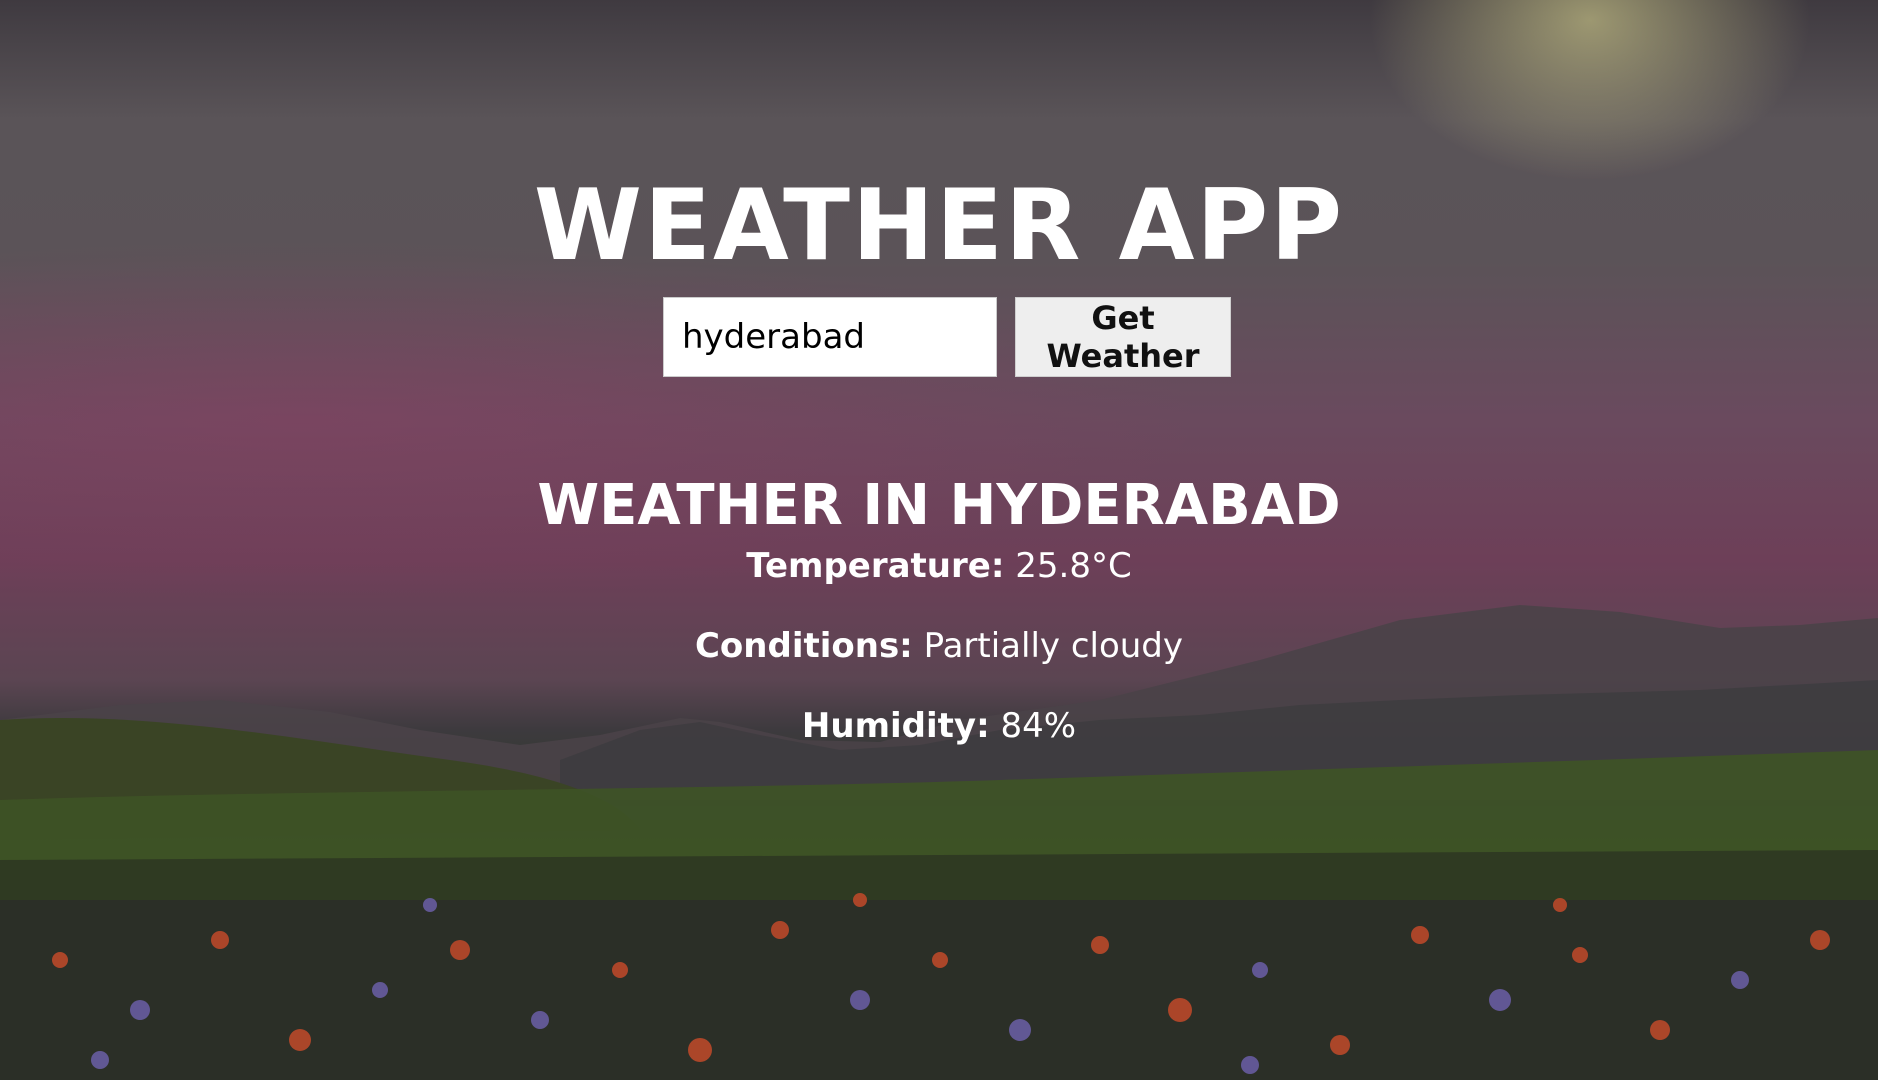  Describe the element at coordinates (895, 726) in the screenshot. I see `humidity-label: Humidity:` at that location.